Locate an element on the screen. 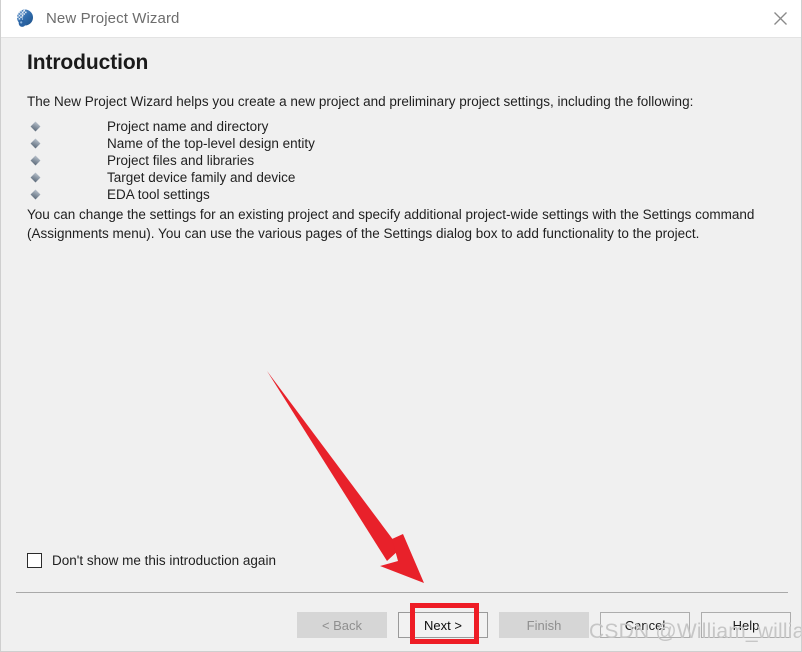 Image resolution: width=802 pixels, height=652 pixels. next-button: Next > is located at coordinates (443, 625).